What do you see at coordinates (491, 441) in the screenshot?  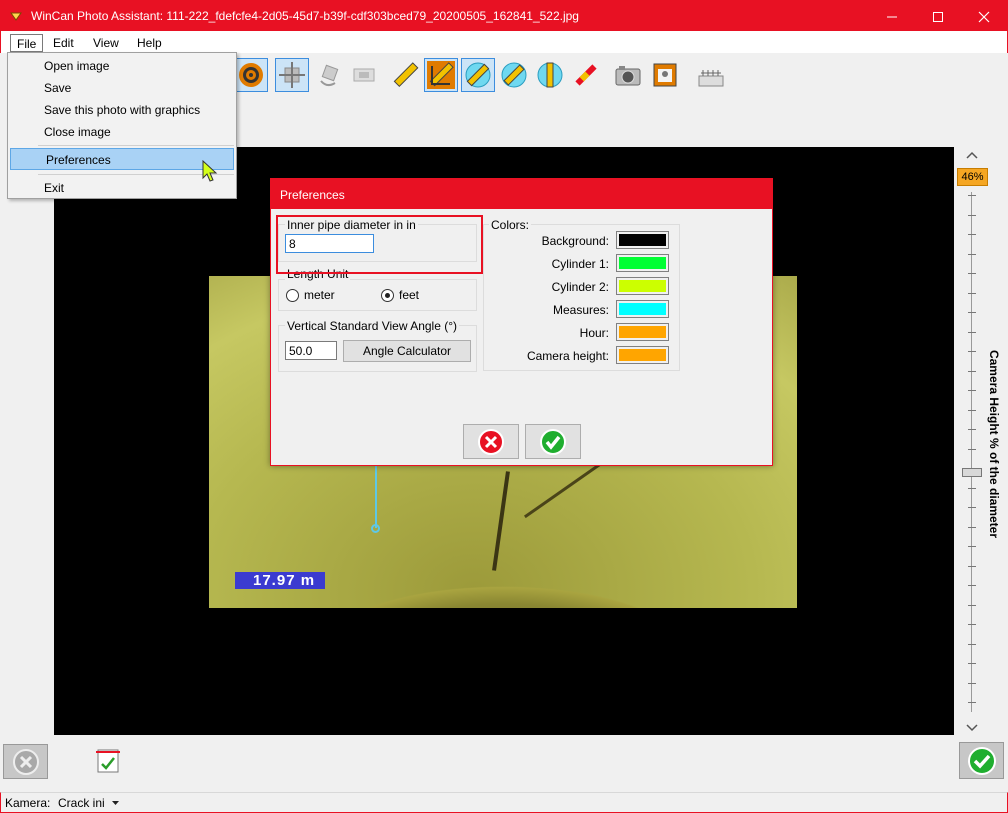 I see `dialog-cancel-button` at bounding box center [491, 441].